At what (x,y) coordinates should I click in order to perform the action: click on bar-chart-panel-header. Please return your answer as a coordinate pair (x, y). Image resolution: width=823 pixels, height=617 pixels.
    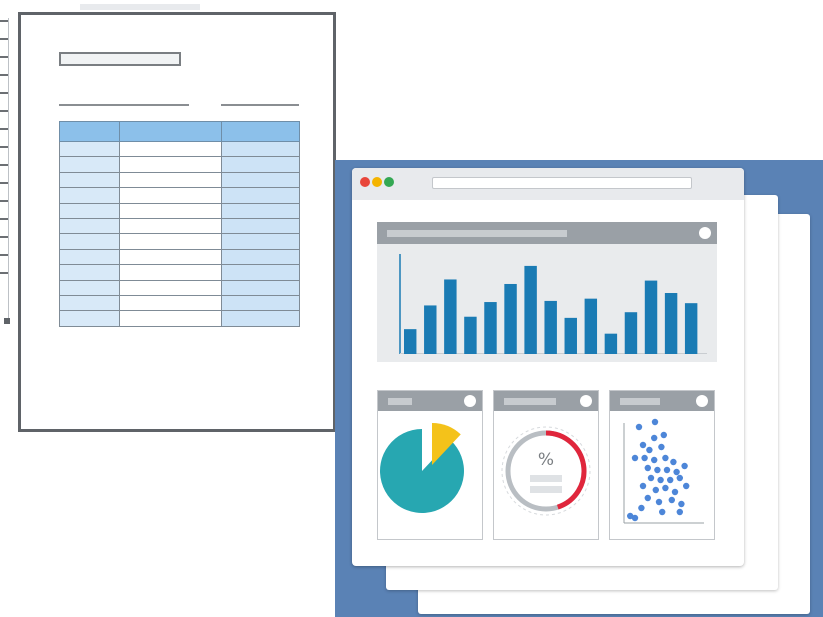
    Looking at the image, I should click on (547, 233).